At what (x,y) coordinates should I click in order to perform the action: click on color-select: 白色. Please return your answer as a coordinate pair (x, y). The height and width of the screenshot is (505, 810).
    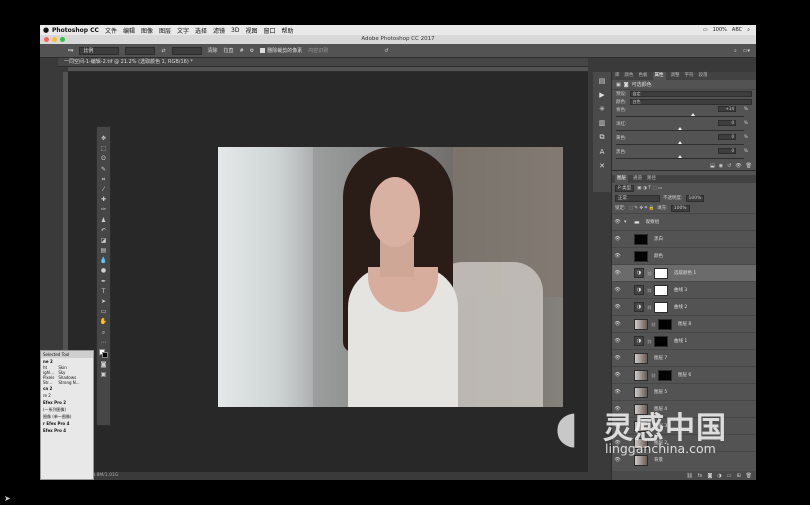
    Looking at the image, I should click on (690, 102).